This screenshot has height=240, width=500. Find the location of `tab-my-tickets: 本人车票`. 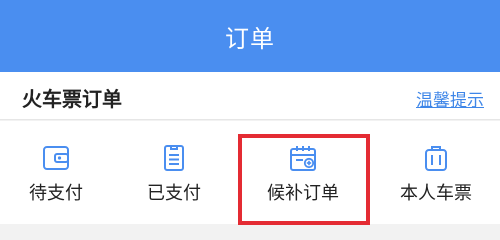

tab-my-tickets: 本人车票 is located at coordinates (436, 172).